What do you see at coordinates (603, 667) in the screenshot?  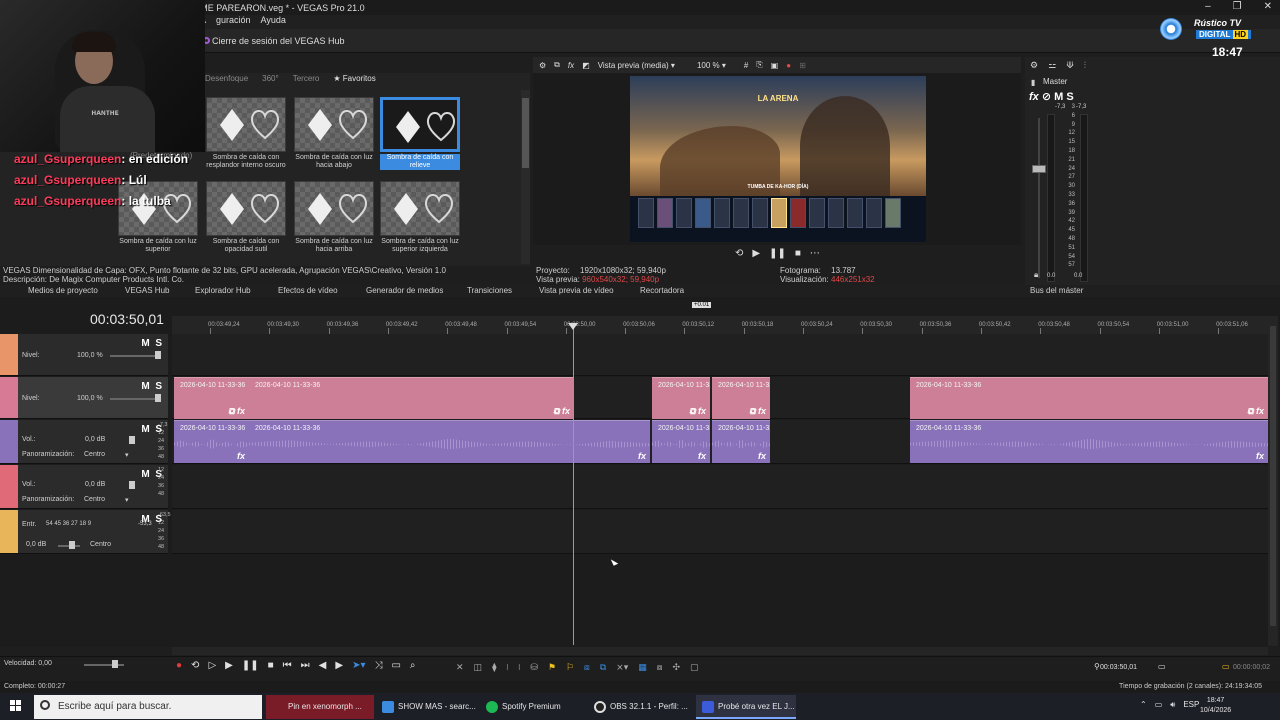 I see `auto-ripple-icon: ⧉` at bounding box center [603, 667].